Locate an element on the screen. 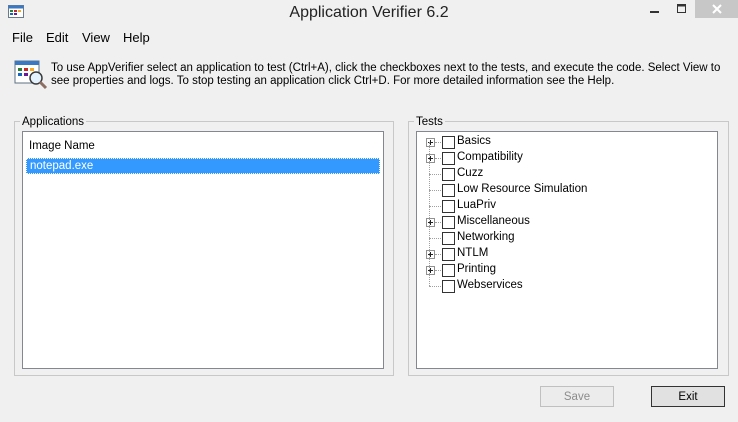 The image size is (738, 422). maximize-button is located at coordinates (682, 9).